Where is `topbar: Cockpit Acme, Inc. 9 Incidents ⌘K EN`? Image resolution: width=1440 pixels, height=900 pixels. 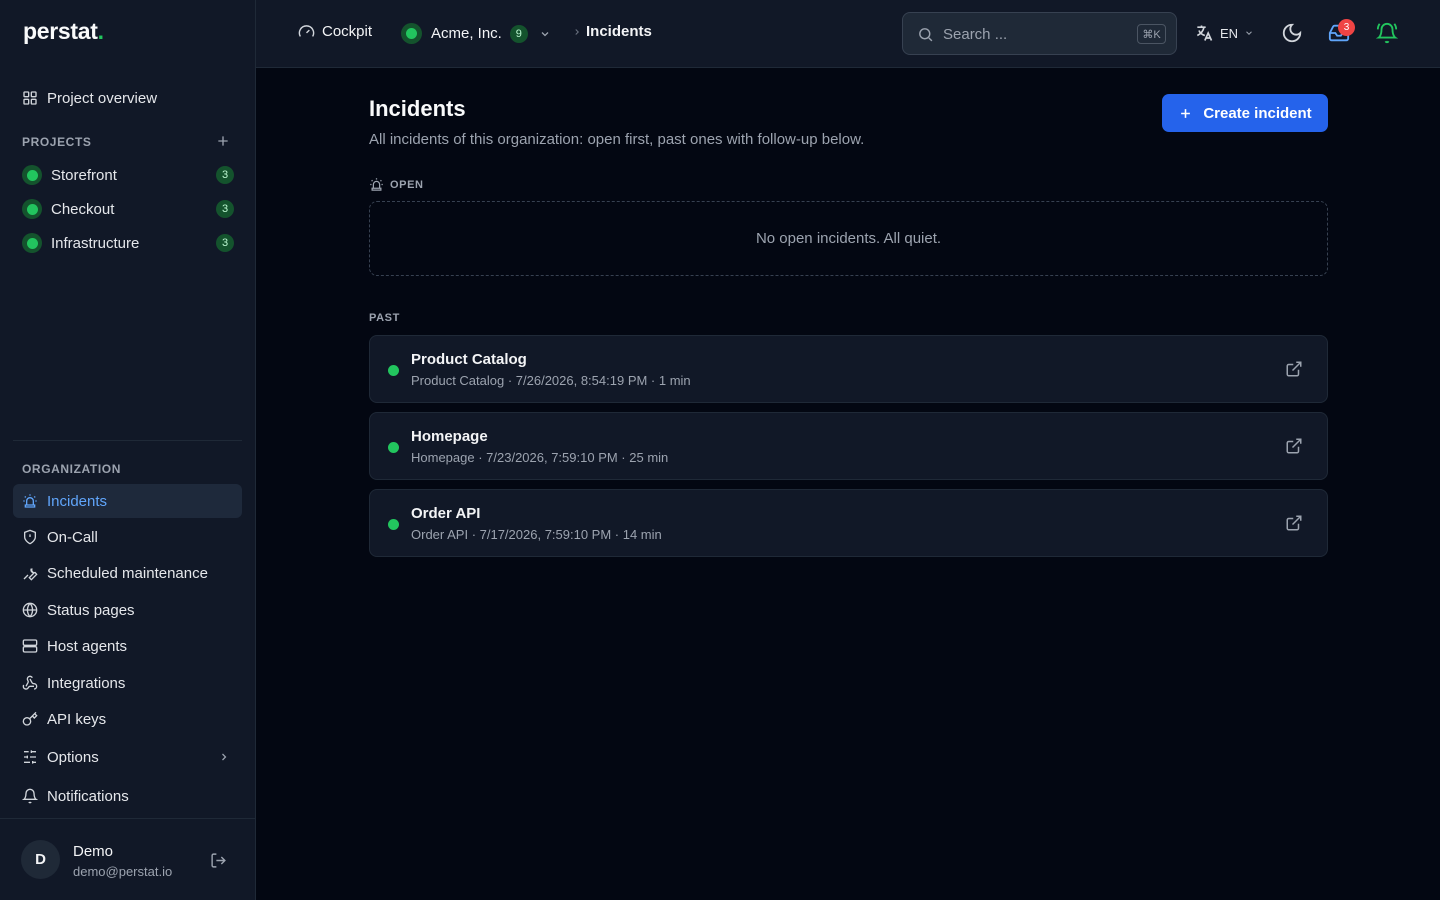
topbar: Cockpit Acme, Inc. 9 Incidents ⌘K EN is located at coordinates (848, 34).